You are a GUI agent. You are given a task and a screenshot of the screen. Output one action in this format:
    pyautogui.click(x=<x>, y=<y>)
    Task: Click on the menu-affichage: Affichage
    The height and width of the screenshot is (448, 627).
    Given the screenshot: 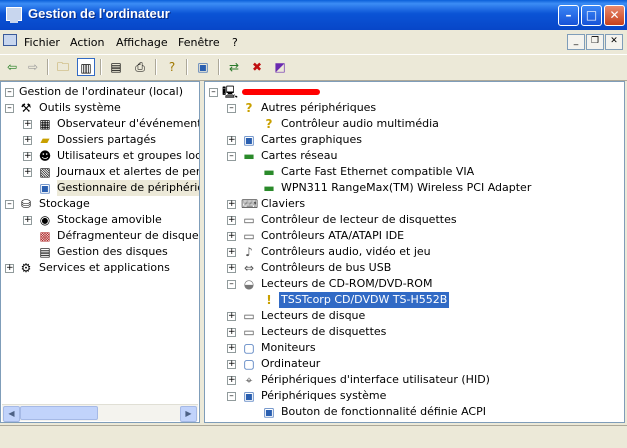 What is the action you would take?
    pyautogui.click(x=142, y=42)
    